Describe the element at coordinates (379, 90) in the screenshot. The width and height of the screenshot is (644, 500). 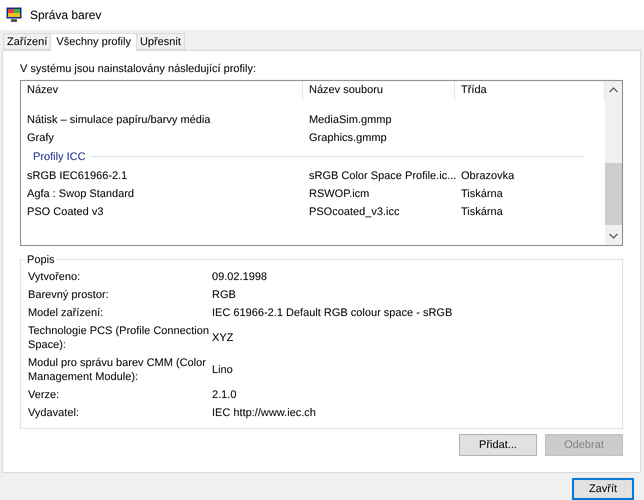
I see `column-header: Název souboru` at that location.